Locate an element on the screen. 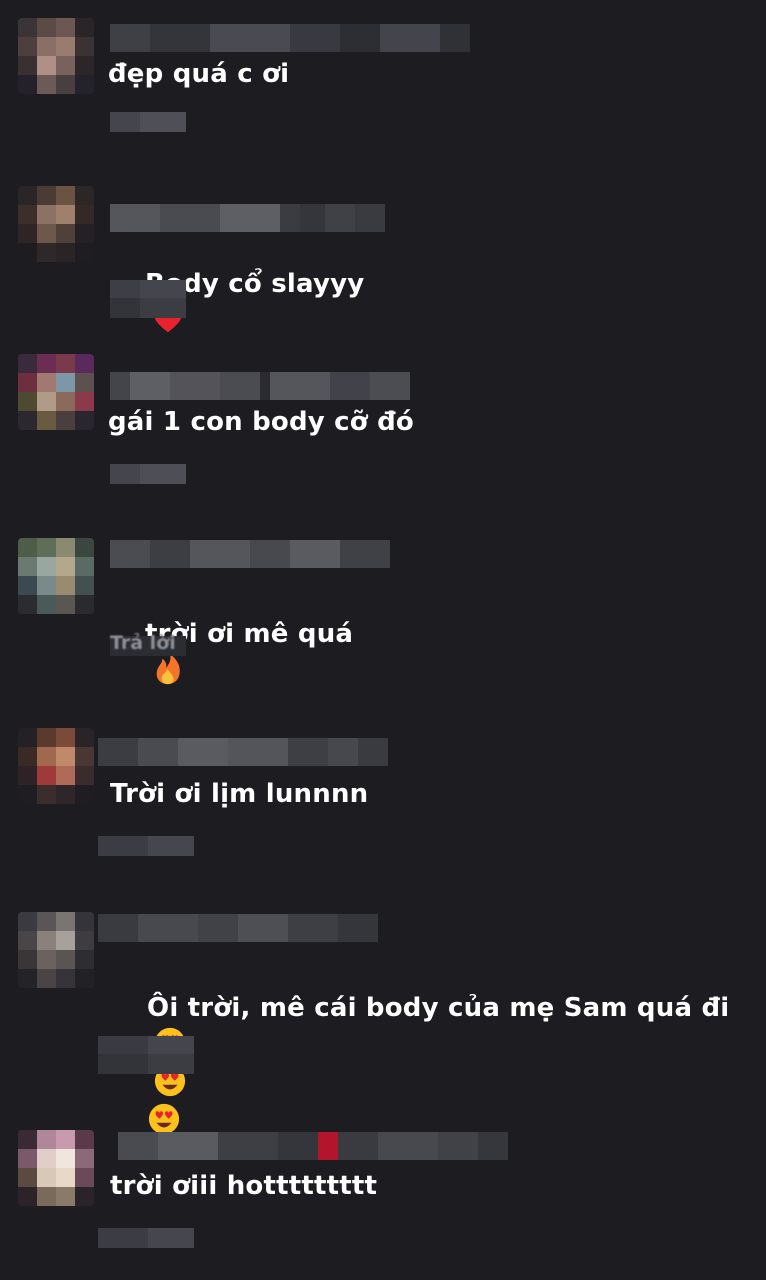 Image resolution: width=766 pixels, height=1280 pixels. reply-button: Trả lời is located at coordinates (143, 643).